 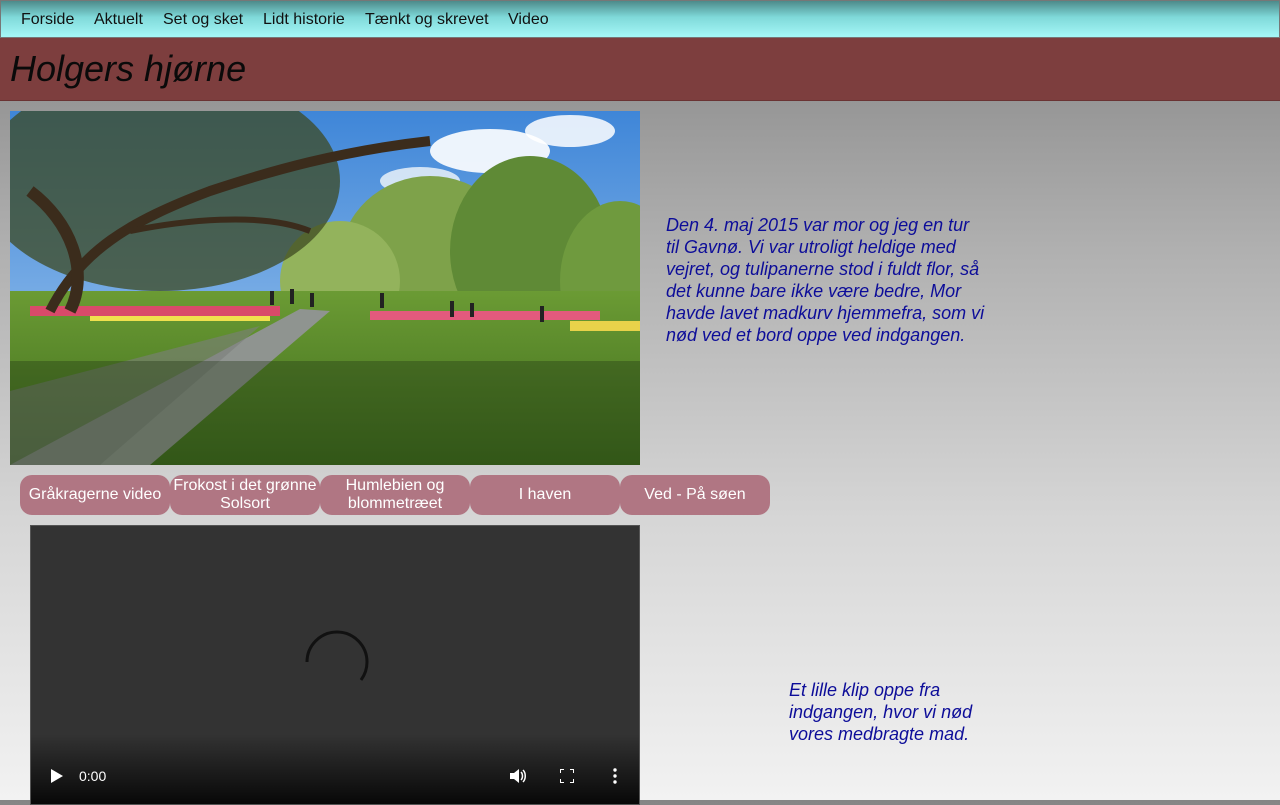 What do you see at coordinates (335, 769) in the screenshot?
I see `video-controls-background` at bounding box center [335, 769].